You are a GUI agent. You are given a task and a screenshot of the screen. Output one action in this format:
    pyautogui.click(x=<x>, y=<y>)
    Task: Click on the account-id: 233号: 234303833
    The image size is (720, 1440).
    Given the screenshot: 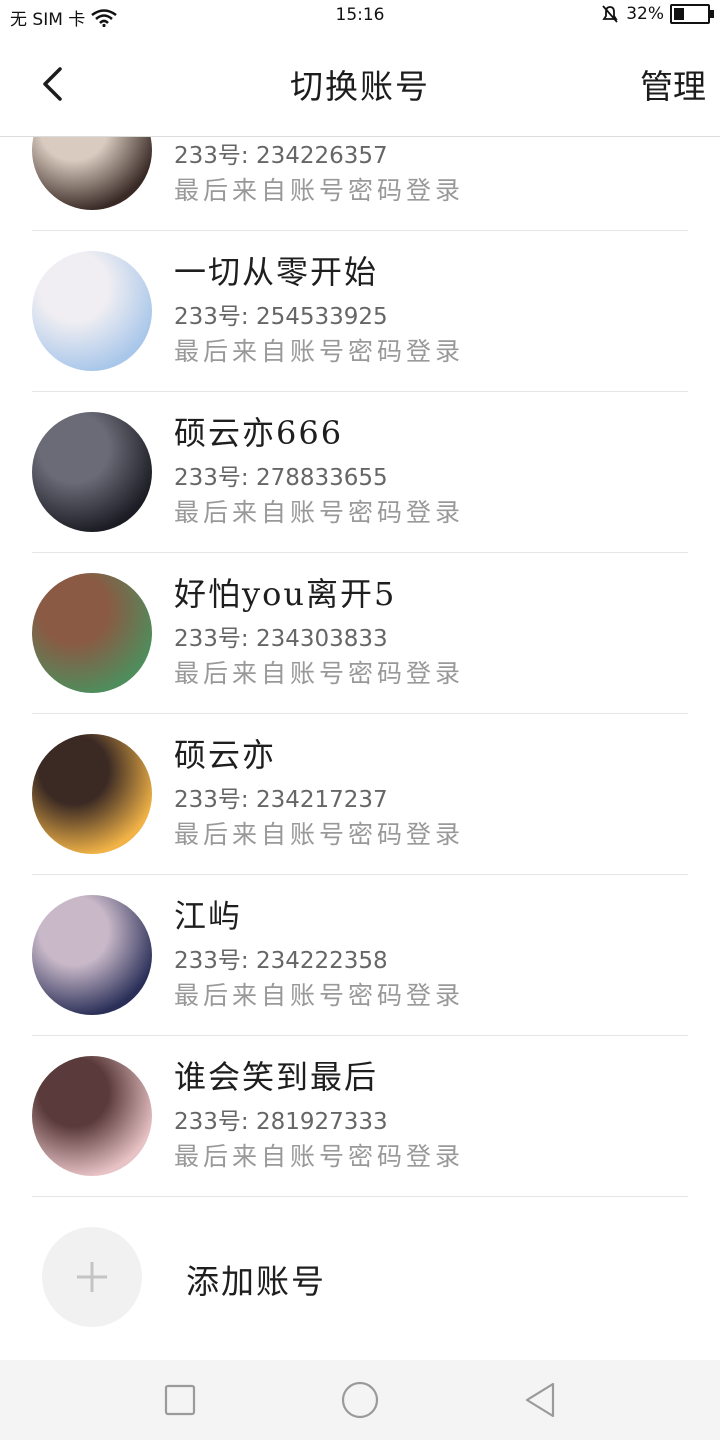 What is the action you would take?
    pyautogui.click(x=281, y=639)
    